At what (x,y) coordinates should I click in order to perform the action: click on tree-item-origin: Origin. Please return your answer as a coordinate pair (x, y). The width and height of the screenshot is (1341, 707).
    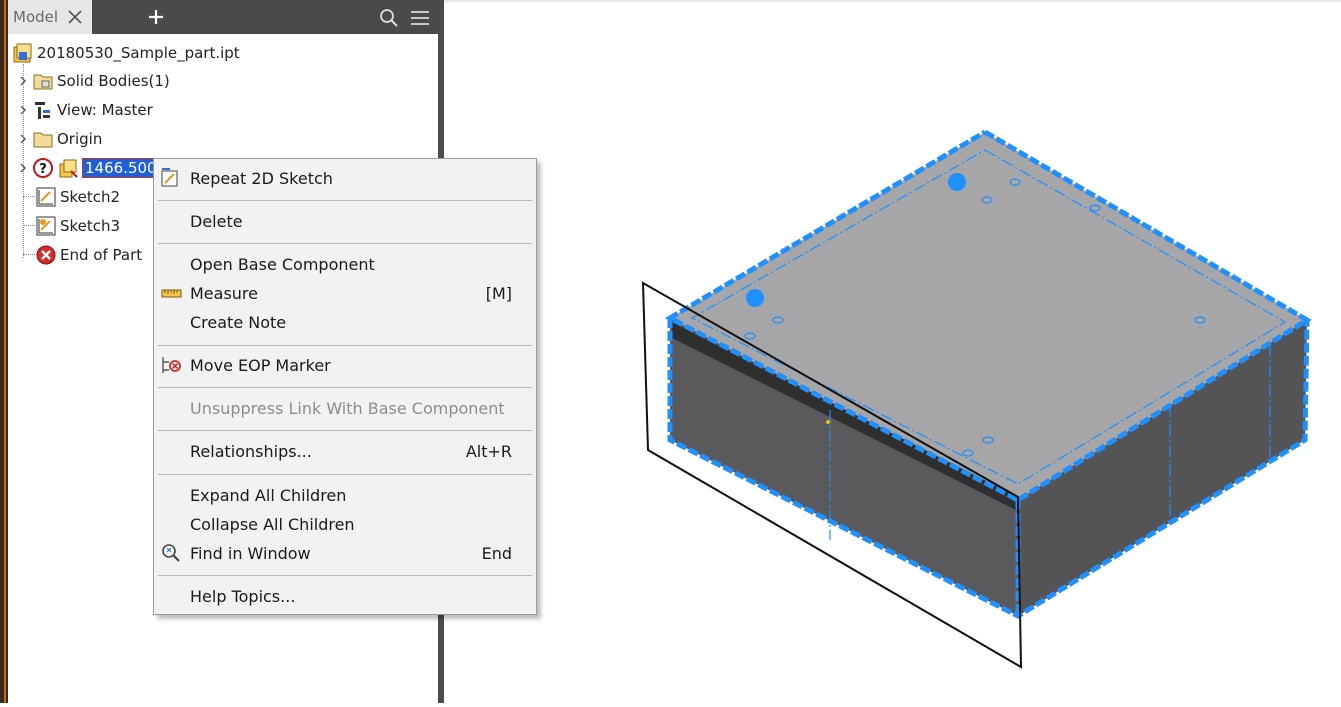
    Looking at the image, I should click on (60, 139).